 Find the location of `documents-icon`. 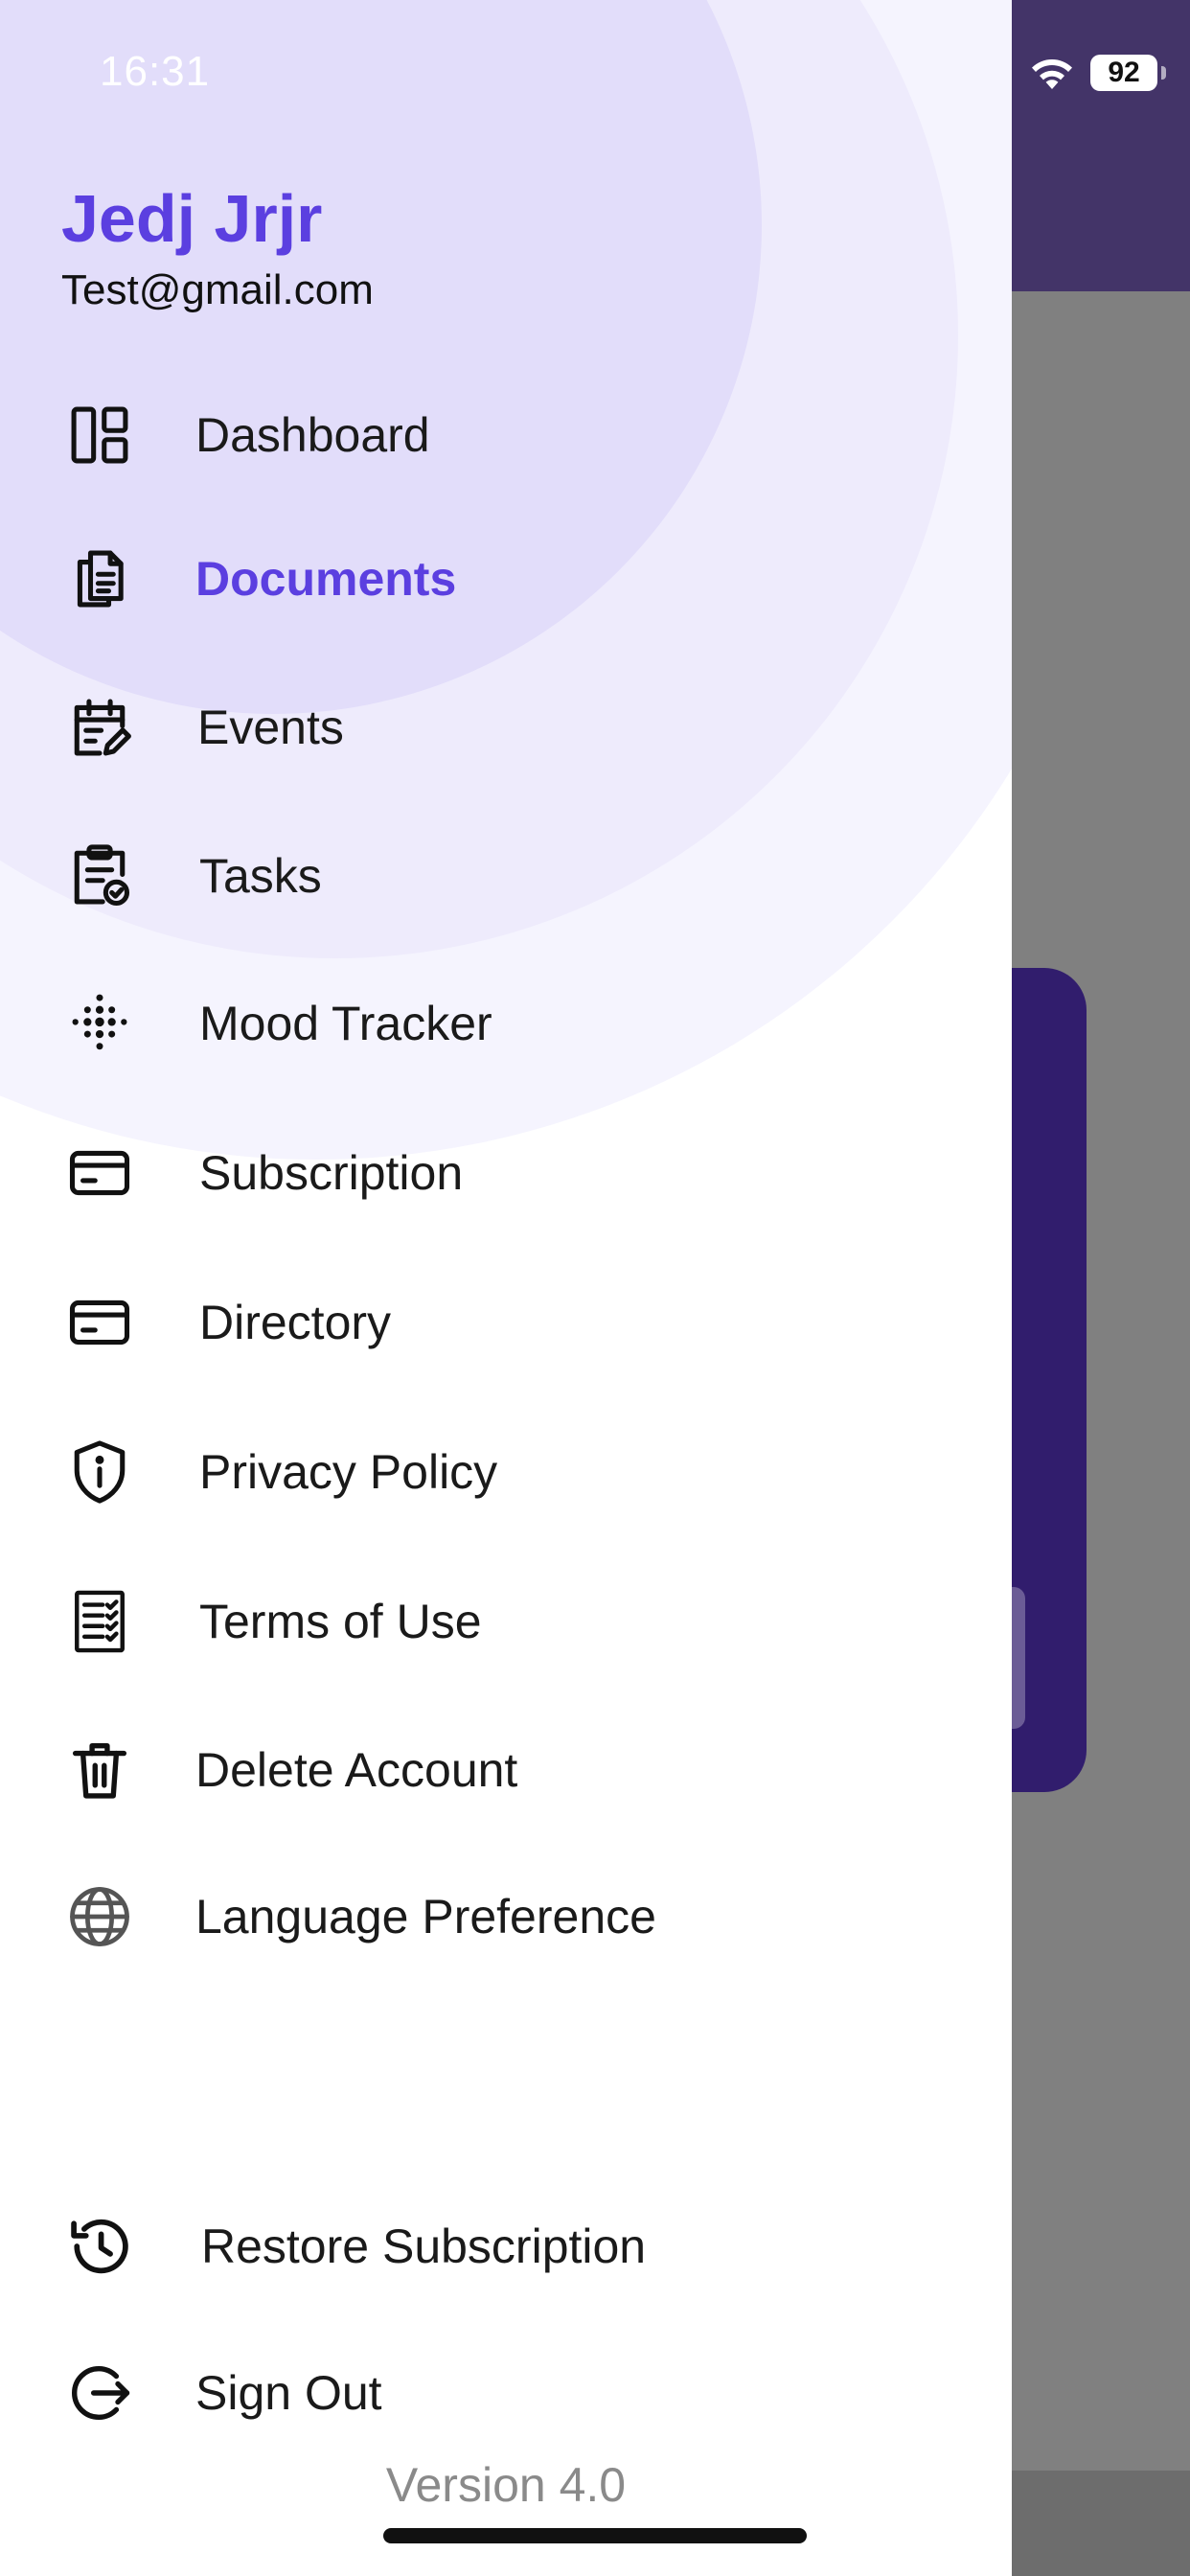

documents-icon is located at coordinates (99, 578).